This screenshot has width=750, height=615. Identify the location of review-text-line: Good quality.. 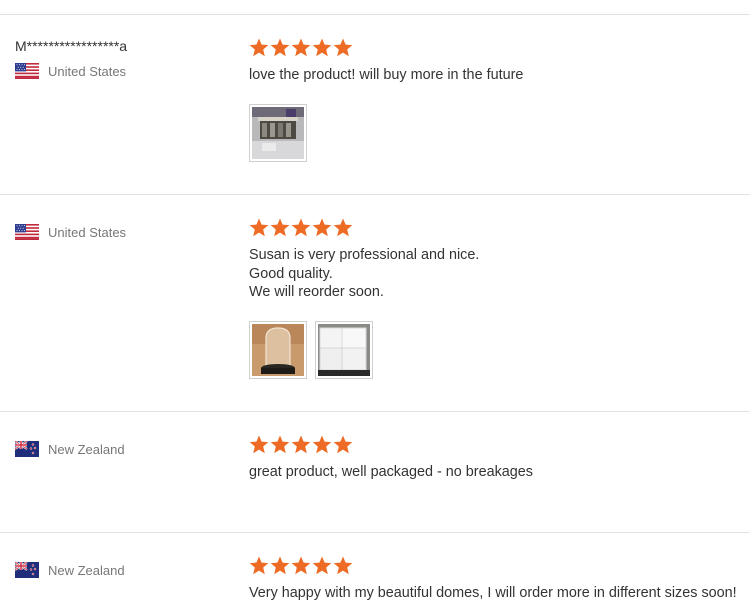
(291, 273).